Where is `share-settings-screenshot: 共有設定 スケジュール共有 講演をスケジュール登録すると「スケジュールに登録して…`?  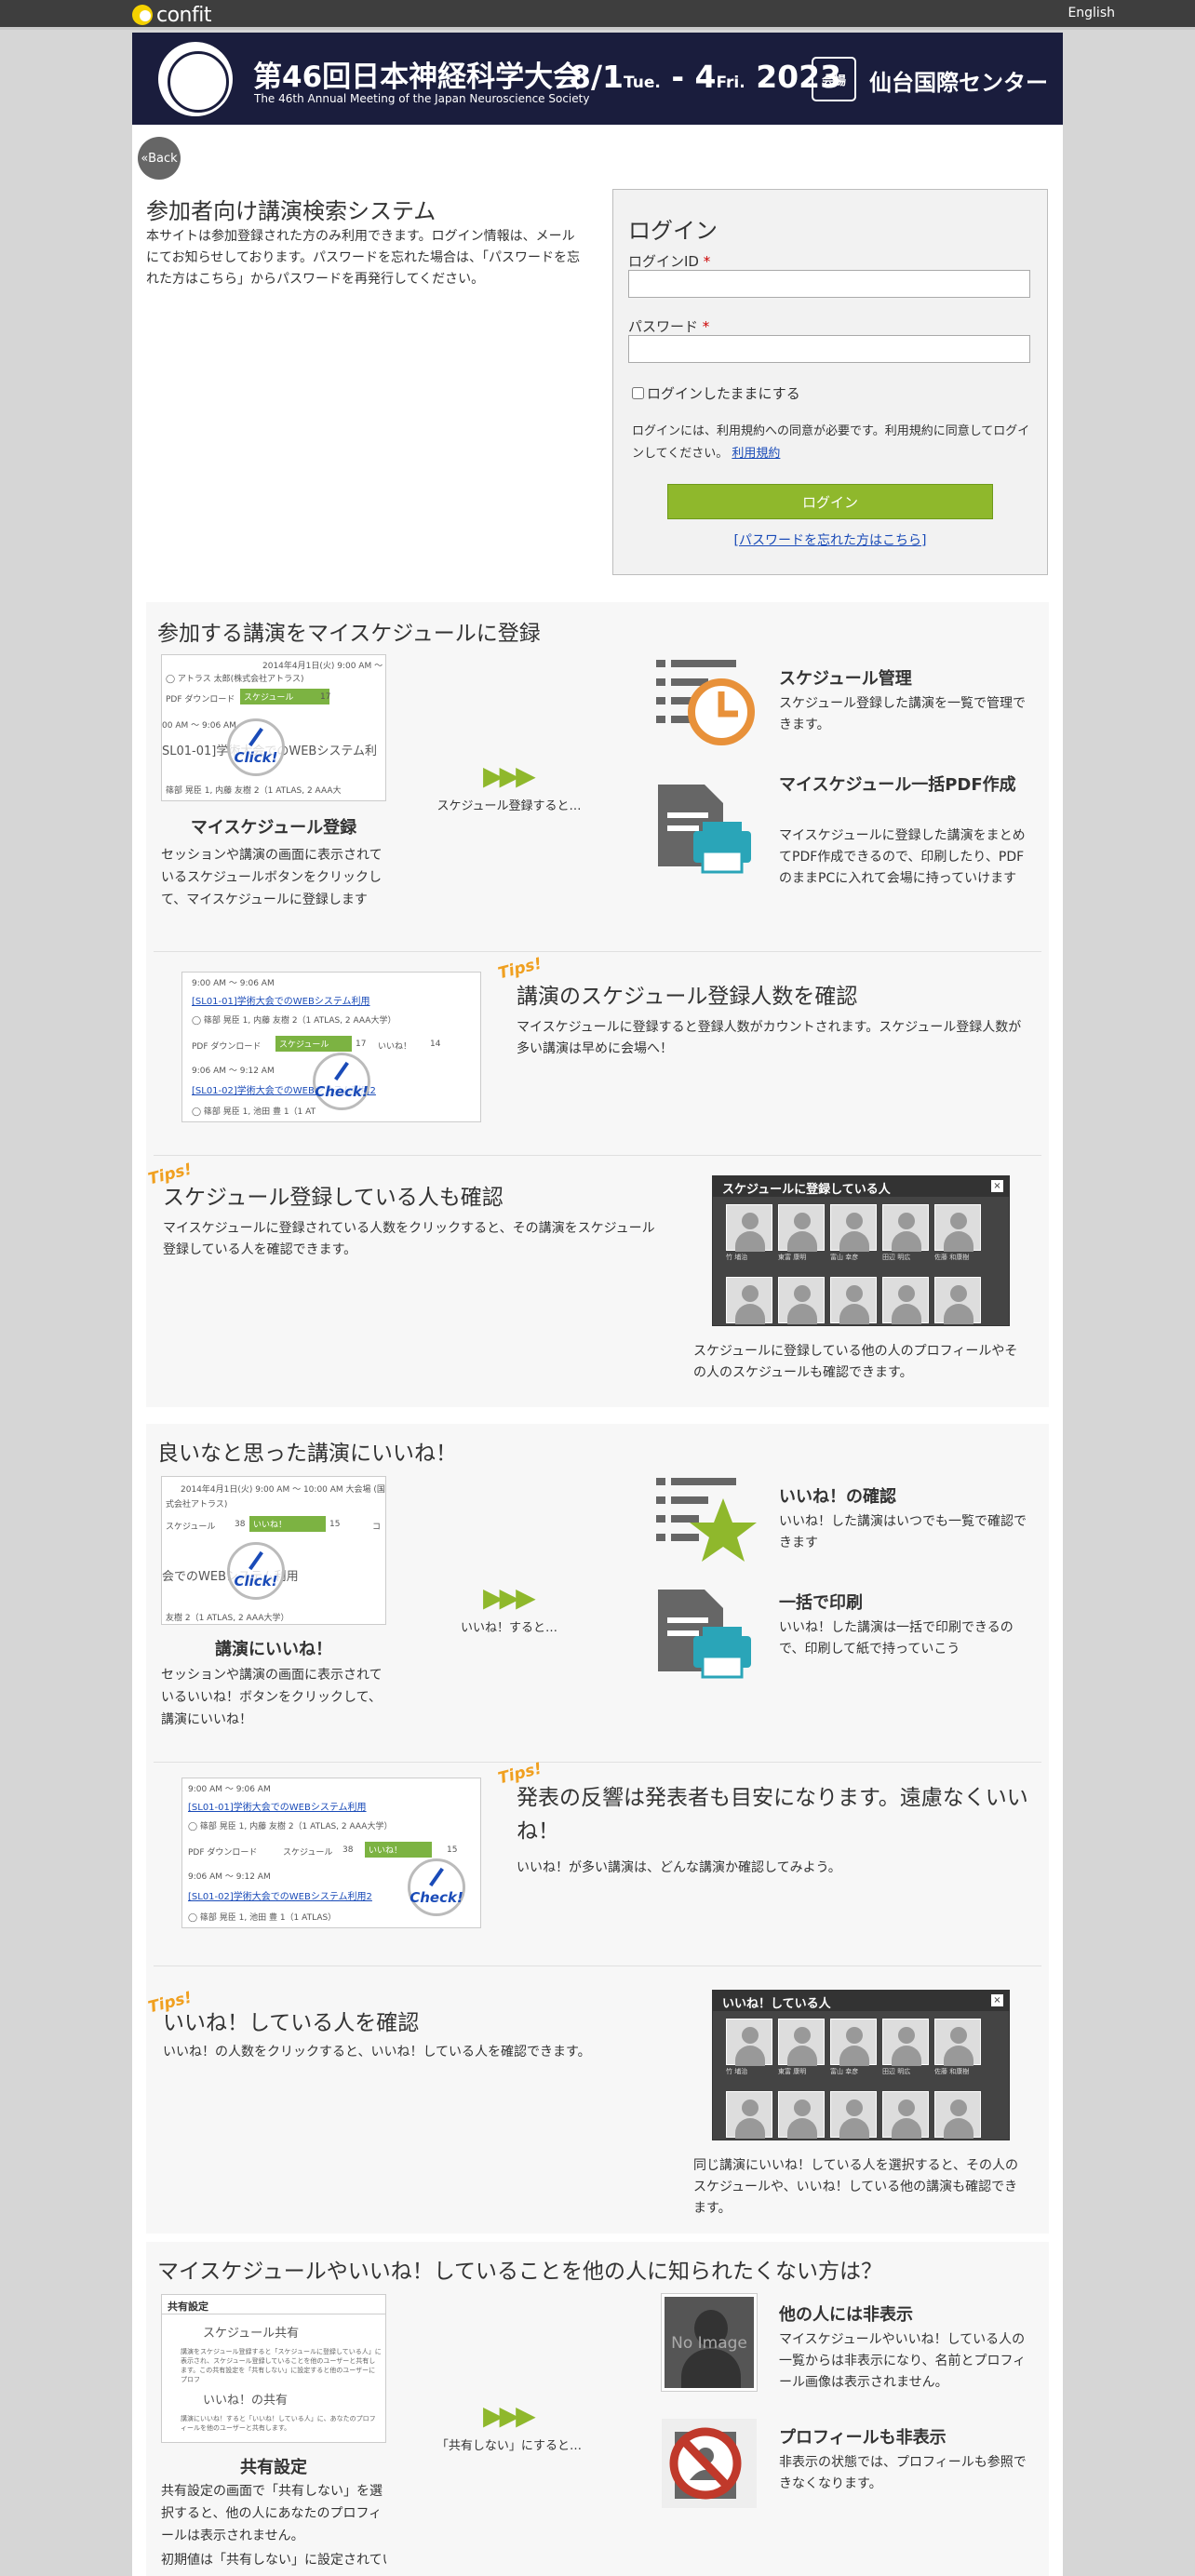
share-settings-screenshot: 共有設定 スケジュール共有 講演をスケジュール登録すると「スケジュールに登録して… is located at coordinates (273, 2368).